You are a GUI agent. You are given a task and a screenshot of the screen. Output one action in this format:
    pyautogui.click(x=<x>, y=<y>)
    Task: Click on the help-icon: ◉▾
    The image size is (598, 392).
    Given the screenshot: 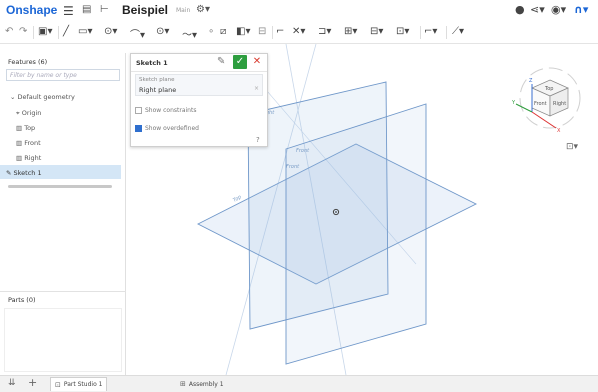 What is the action you would take?
    pyautogui.click(x=558, y=9)
    